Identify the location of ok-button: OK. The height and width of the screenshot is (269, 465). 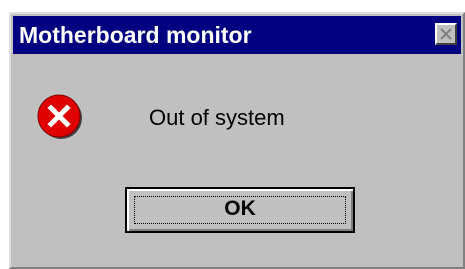
(240, 210).